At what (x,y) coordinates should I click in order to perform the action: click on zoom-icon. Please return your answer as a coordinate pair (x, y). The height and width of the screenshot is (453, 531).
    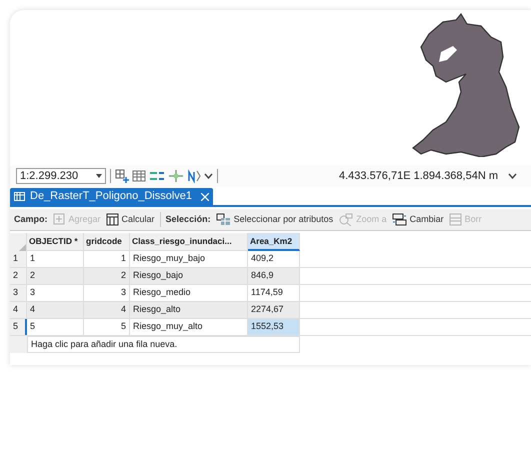
    Looking at the image, I should click on (346, 219).